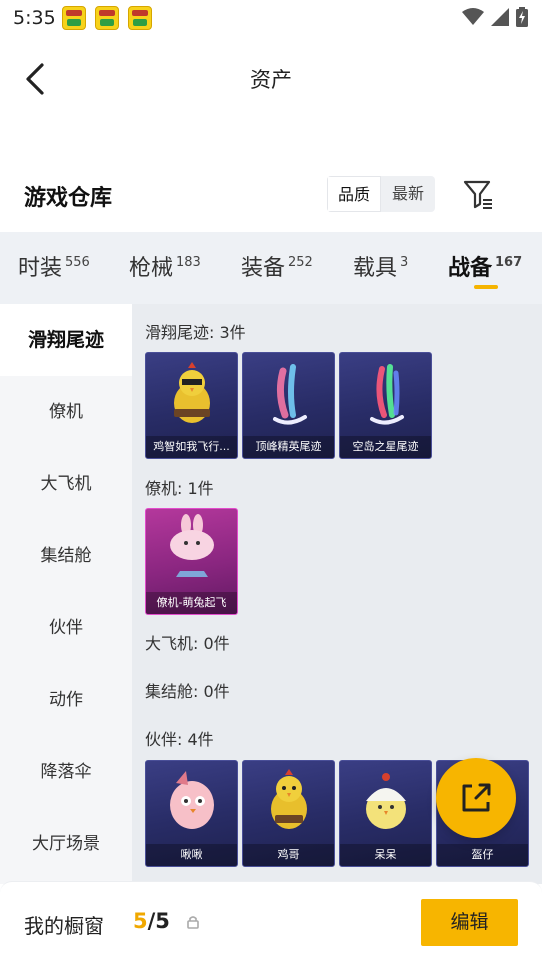 This screenshot has width=542, height=964. Describe the element at coordinates (179, 739) in the screenshot. I see `group-label-companion: 伙伴: 4件` at that location.